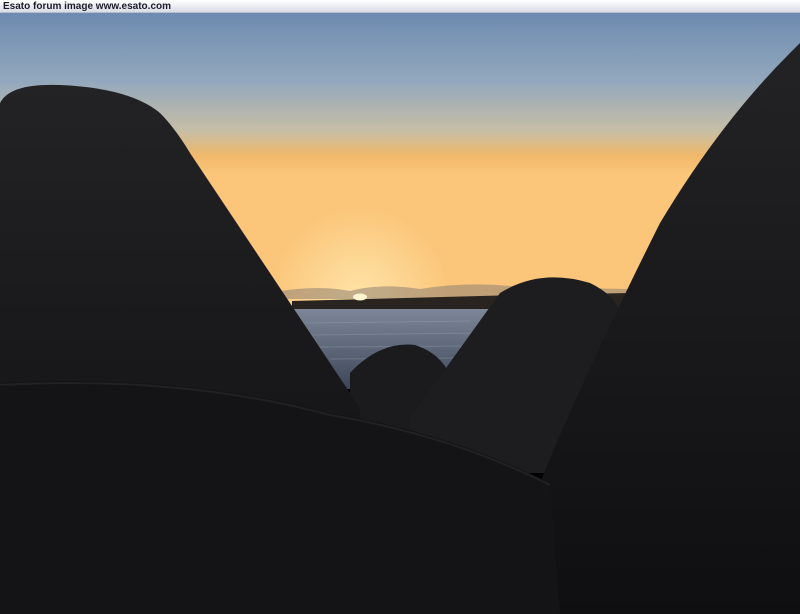 The height and width of the screenshot is (614, 800). I want to click on sun, so click(360, 297).